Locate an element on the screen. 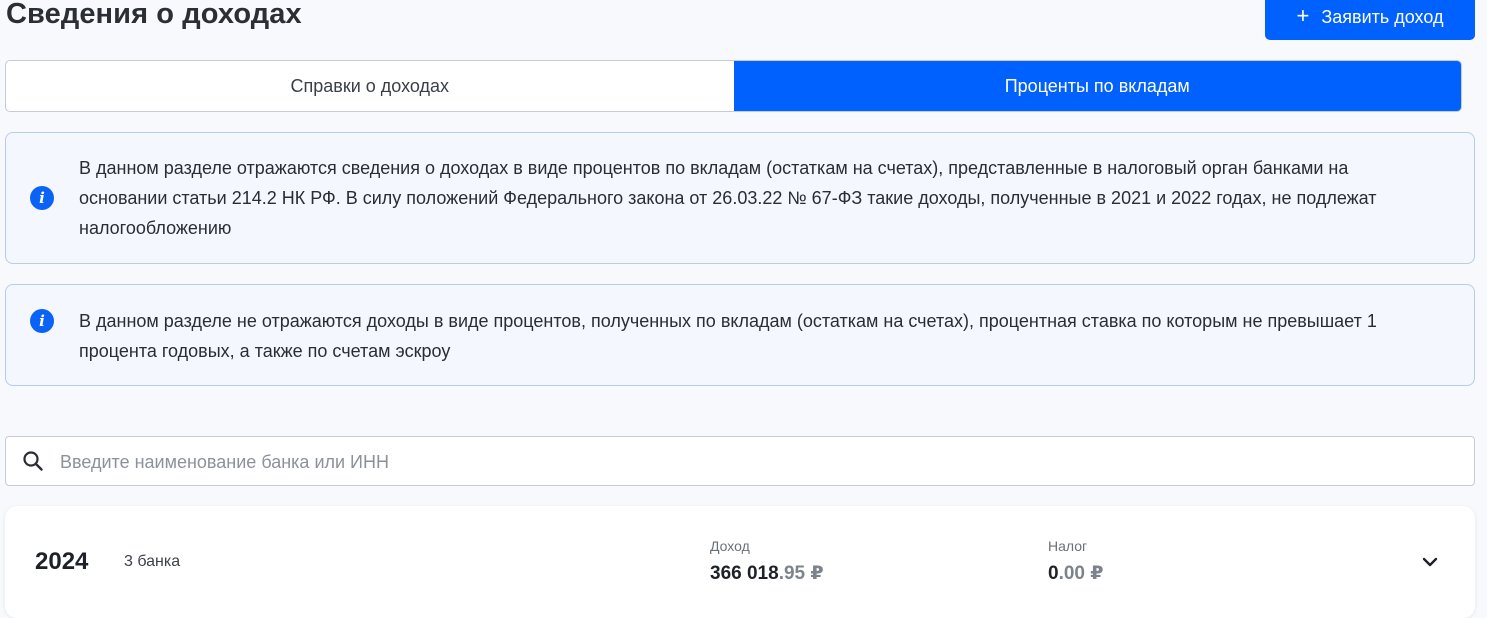 The width and height of the screenshot is (1487, 618). year-label: 2024 is located at coordinates (62, 561).